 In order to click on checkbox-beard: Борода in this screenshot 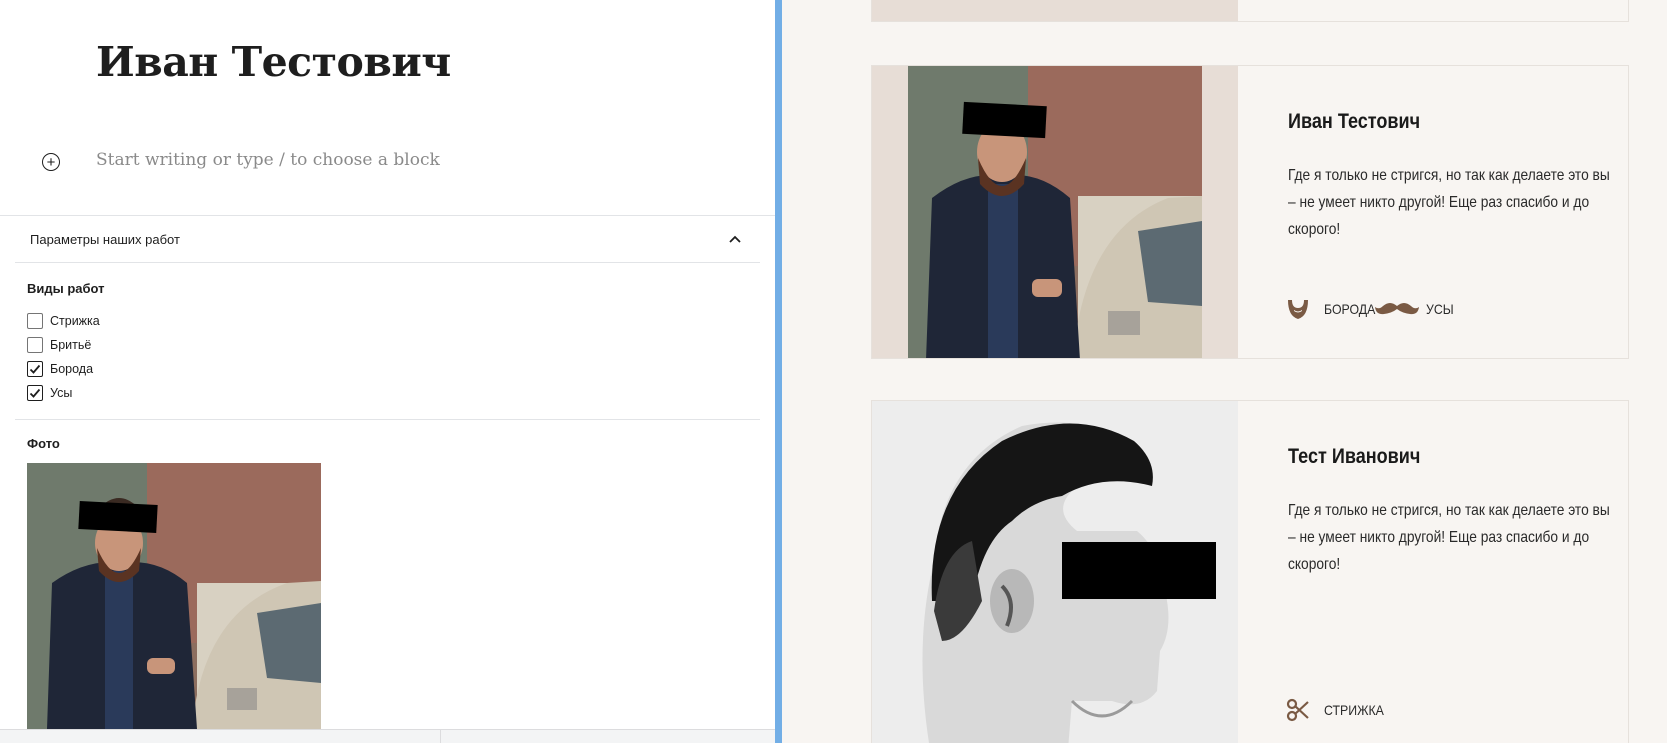, I will do `click(60, 369)`.